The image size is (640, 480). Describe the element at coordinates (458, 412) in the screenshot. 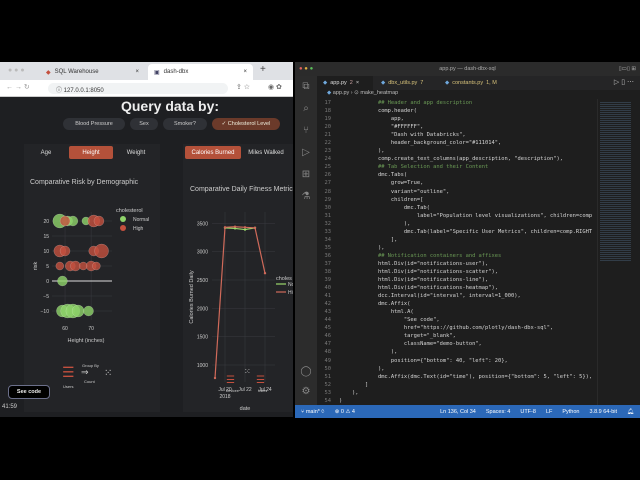

I see `cursor-position: Ln 136, Col 34` at that location.